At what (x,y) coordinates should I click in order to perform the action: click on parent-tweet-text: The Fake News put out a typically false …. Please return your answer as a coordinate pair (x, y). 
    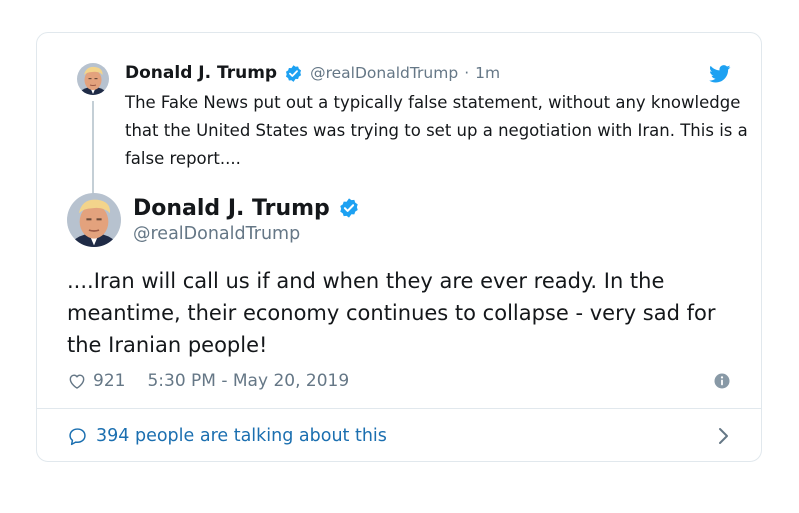
    Looking at the image, I should click on (436, 130).